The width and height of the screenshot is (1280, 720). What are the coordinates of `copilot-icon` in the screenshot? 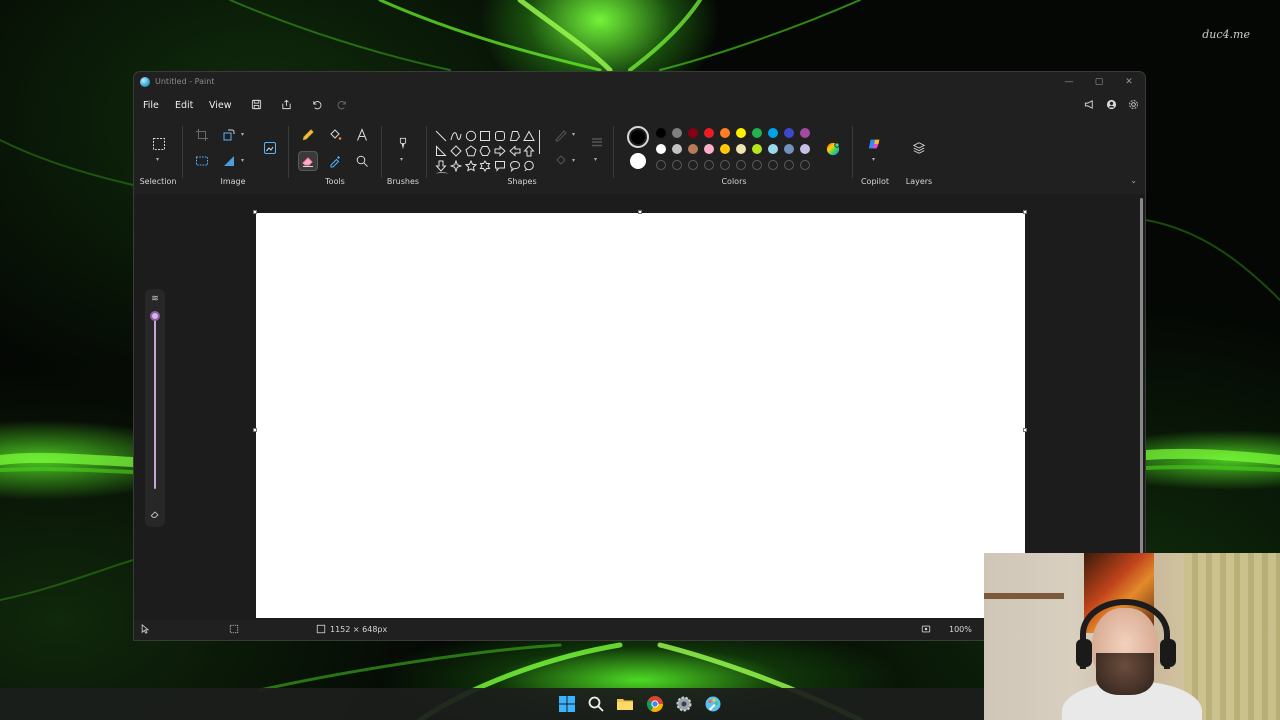 It's located at (875, 144).